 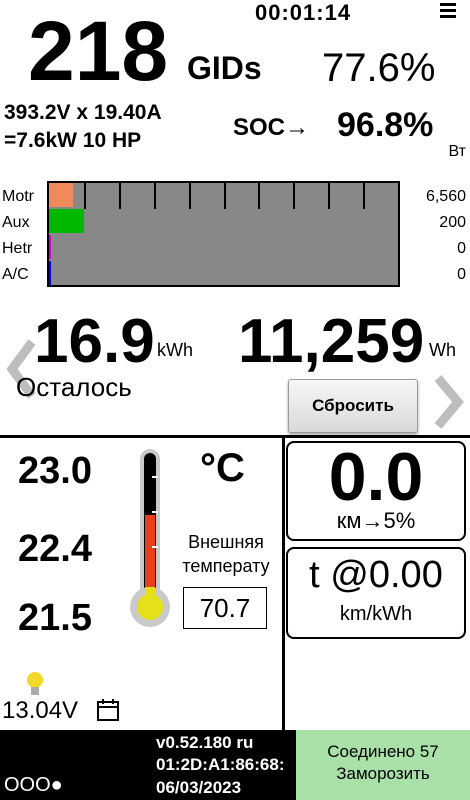 What do you see at coordinates (383, 751) in the screenshot?
I see `connection-status: Соединено 57` at bounding box center [383, 751].